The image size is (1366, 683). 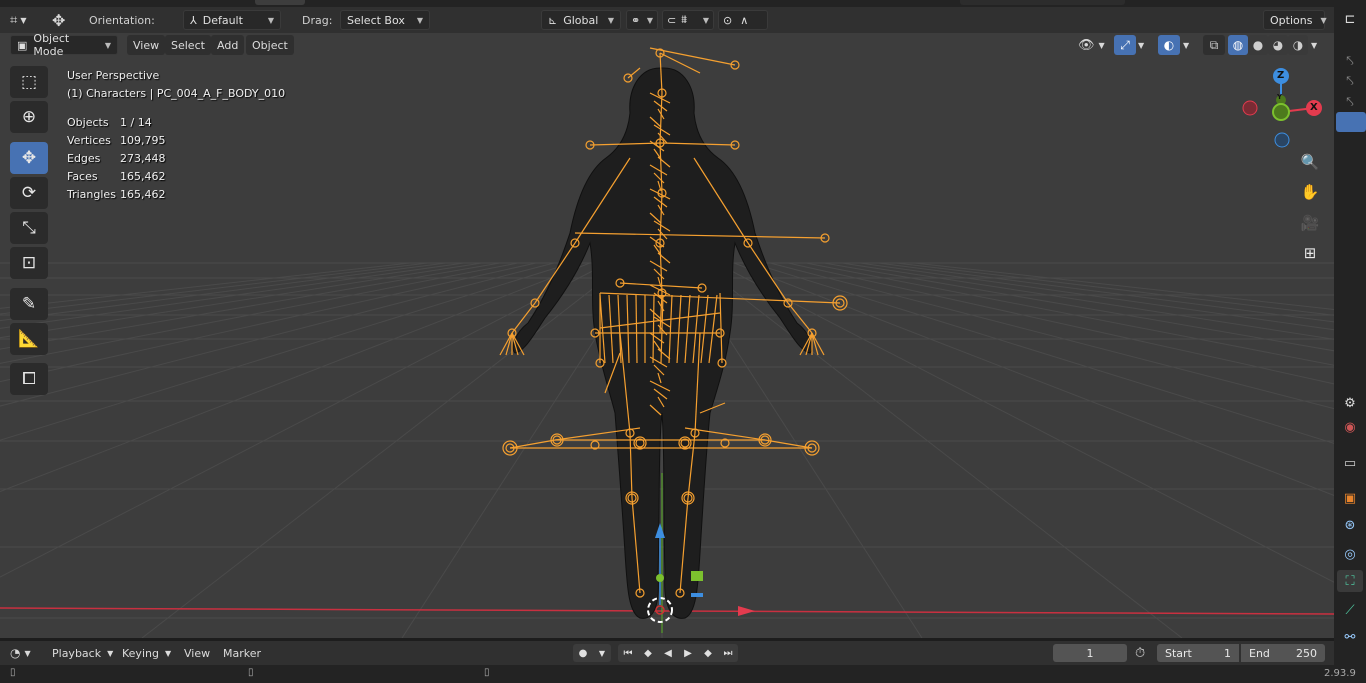 What do you see at coordinates (697, 576) in the screenshot?
I see `plane-handle` at bounding box center [697, 576].